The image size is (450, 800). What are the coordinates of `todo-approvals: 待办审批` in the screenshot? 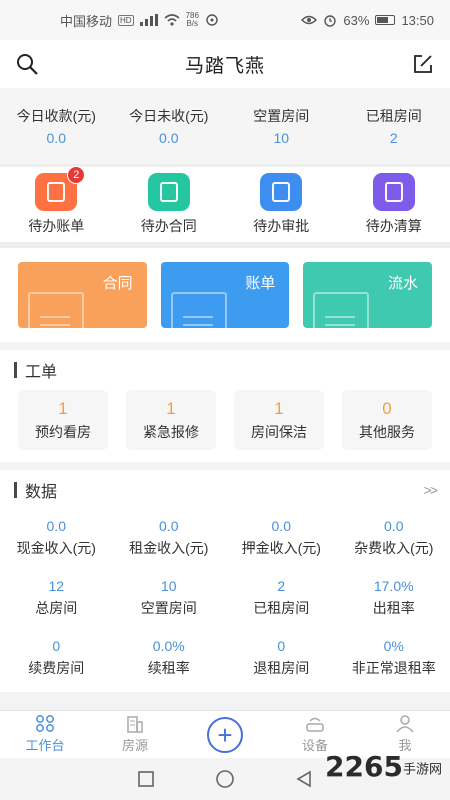 It's located at (281, 204).